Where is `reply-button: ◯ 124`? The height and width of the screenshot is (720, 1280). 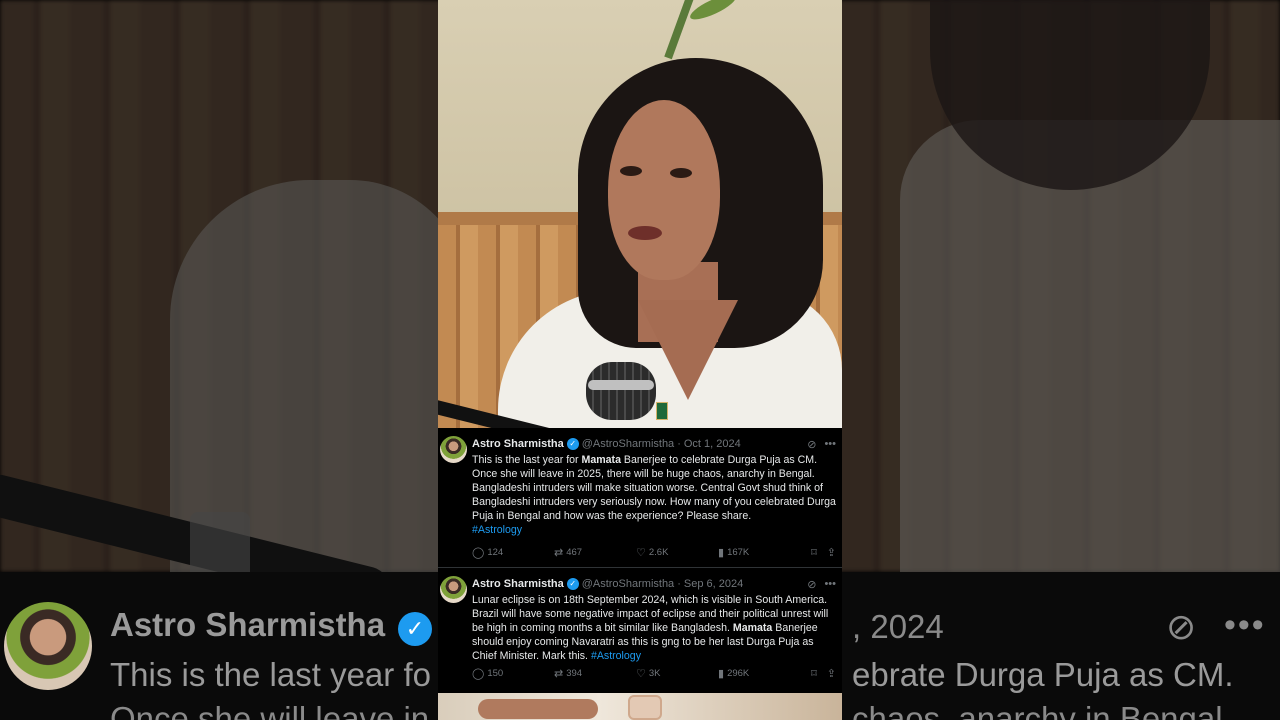 reply-button: ◯ 124 is located at coordinates (513, 552).